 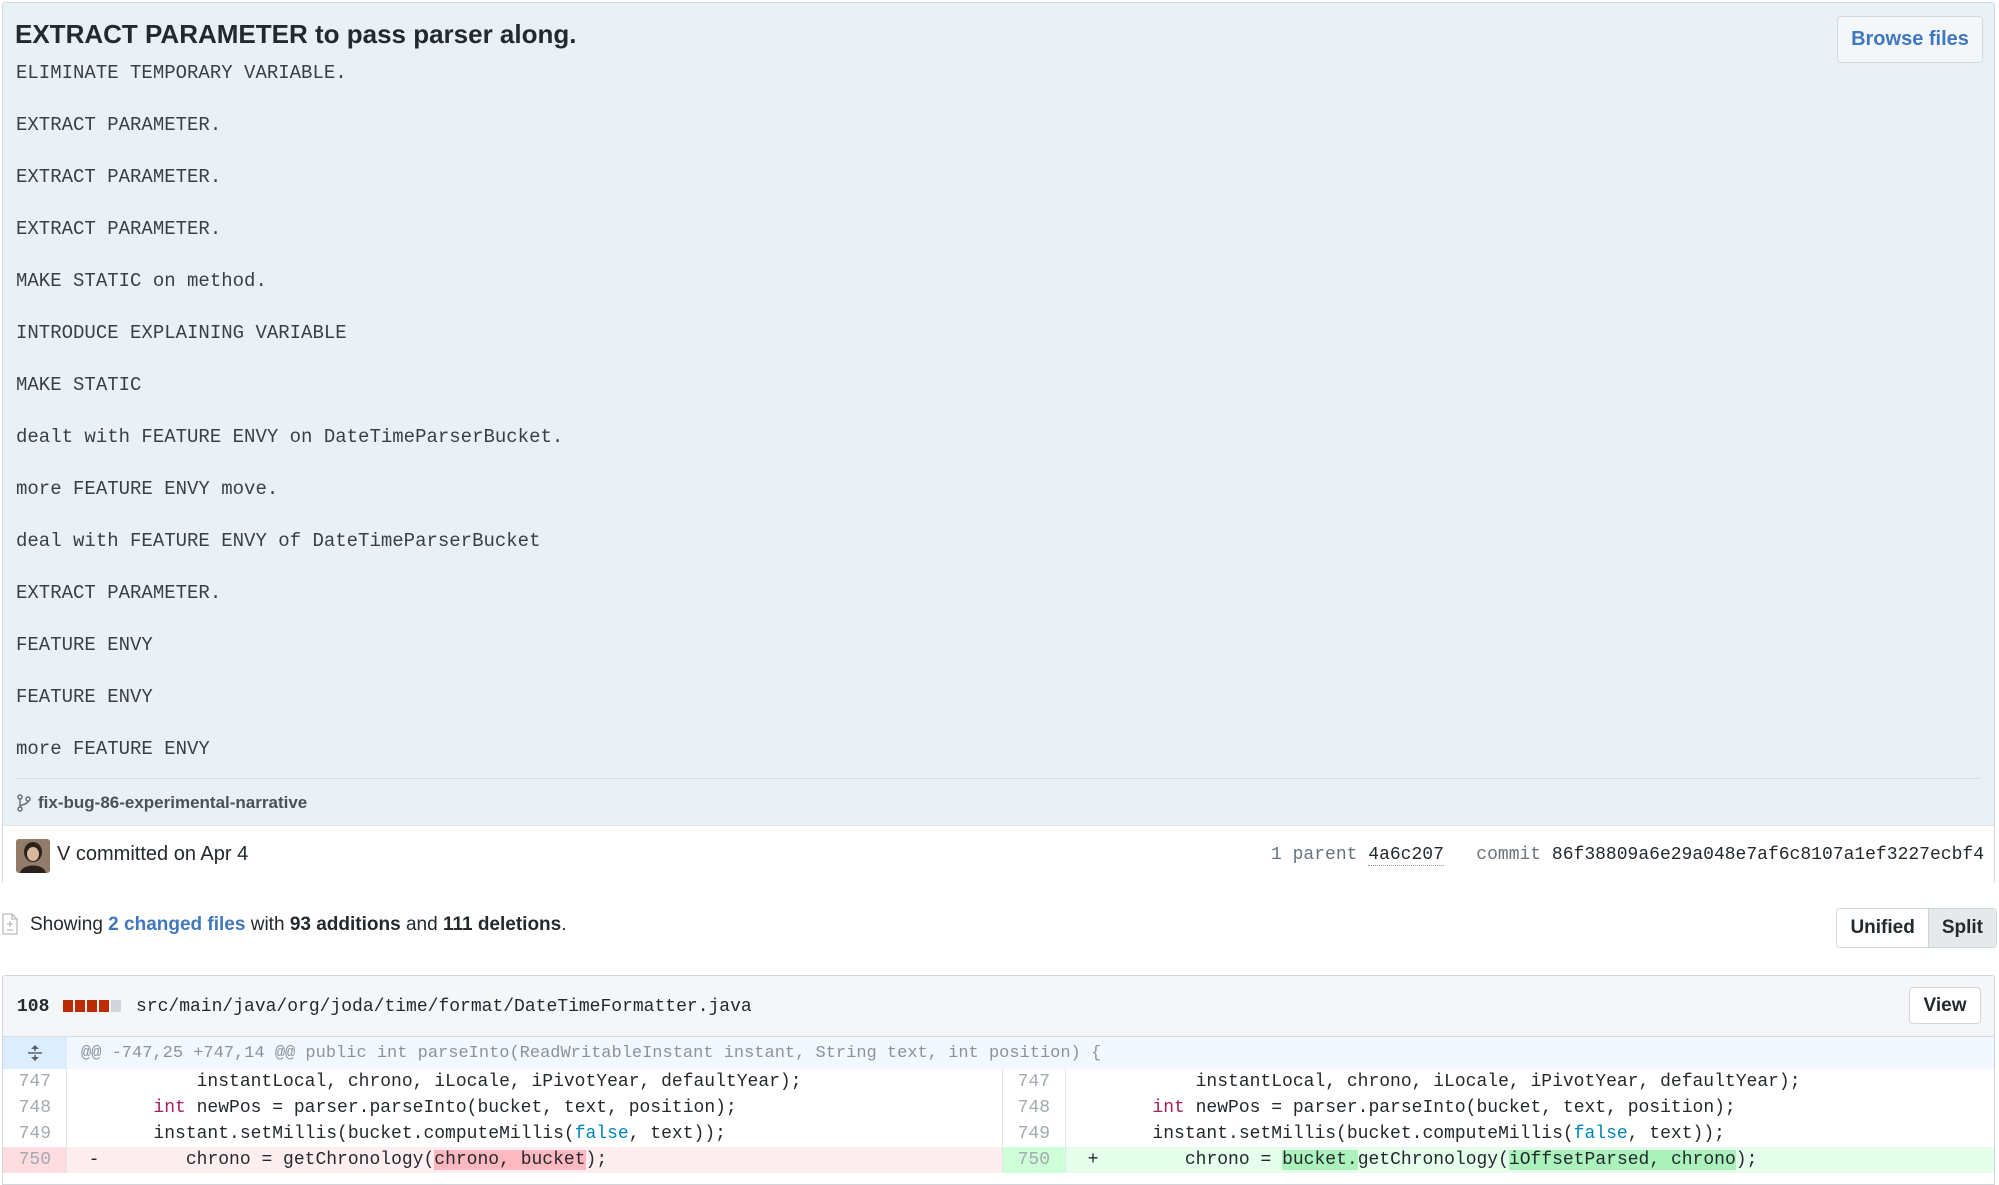 What do you see at coordinates (172, 803) in the screenshot?
I see `branch-name: fix-bug-86-experimental-narrative` at bounding box center [172, 803].